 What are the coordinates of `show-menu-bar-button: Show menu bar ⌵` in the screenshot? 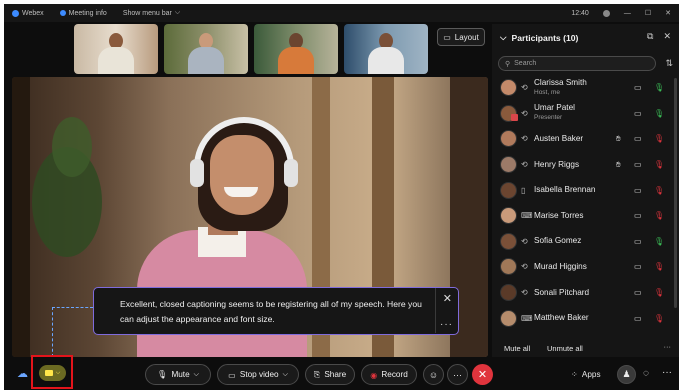 It's located at (151, 13).